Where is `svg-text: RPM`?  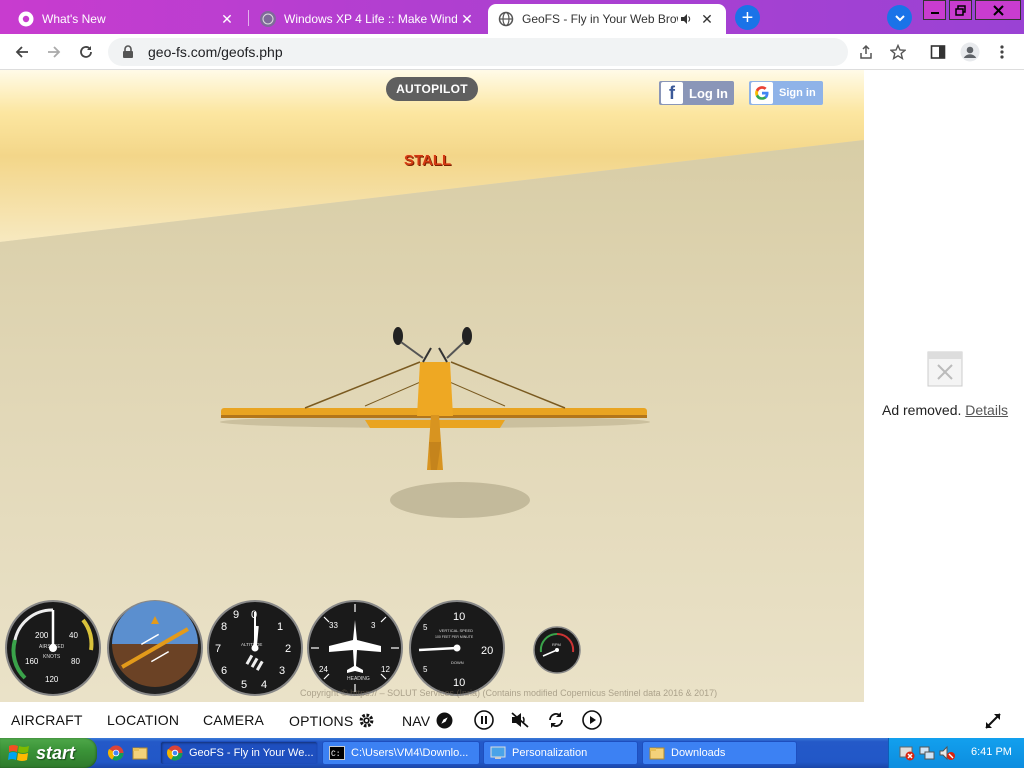 svg-text: RPM is located at coordinates (556, 644).